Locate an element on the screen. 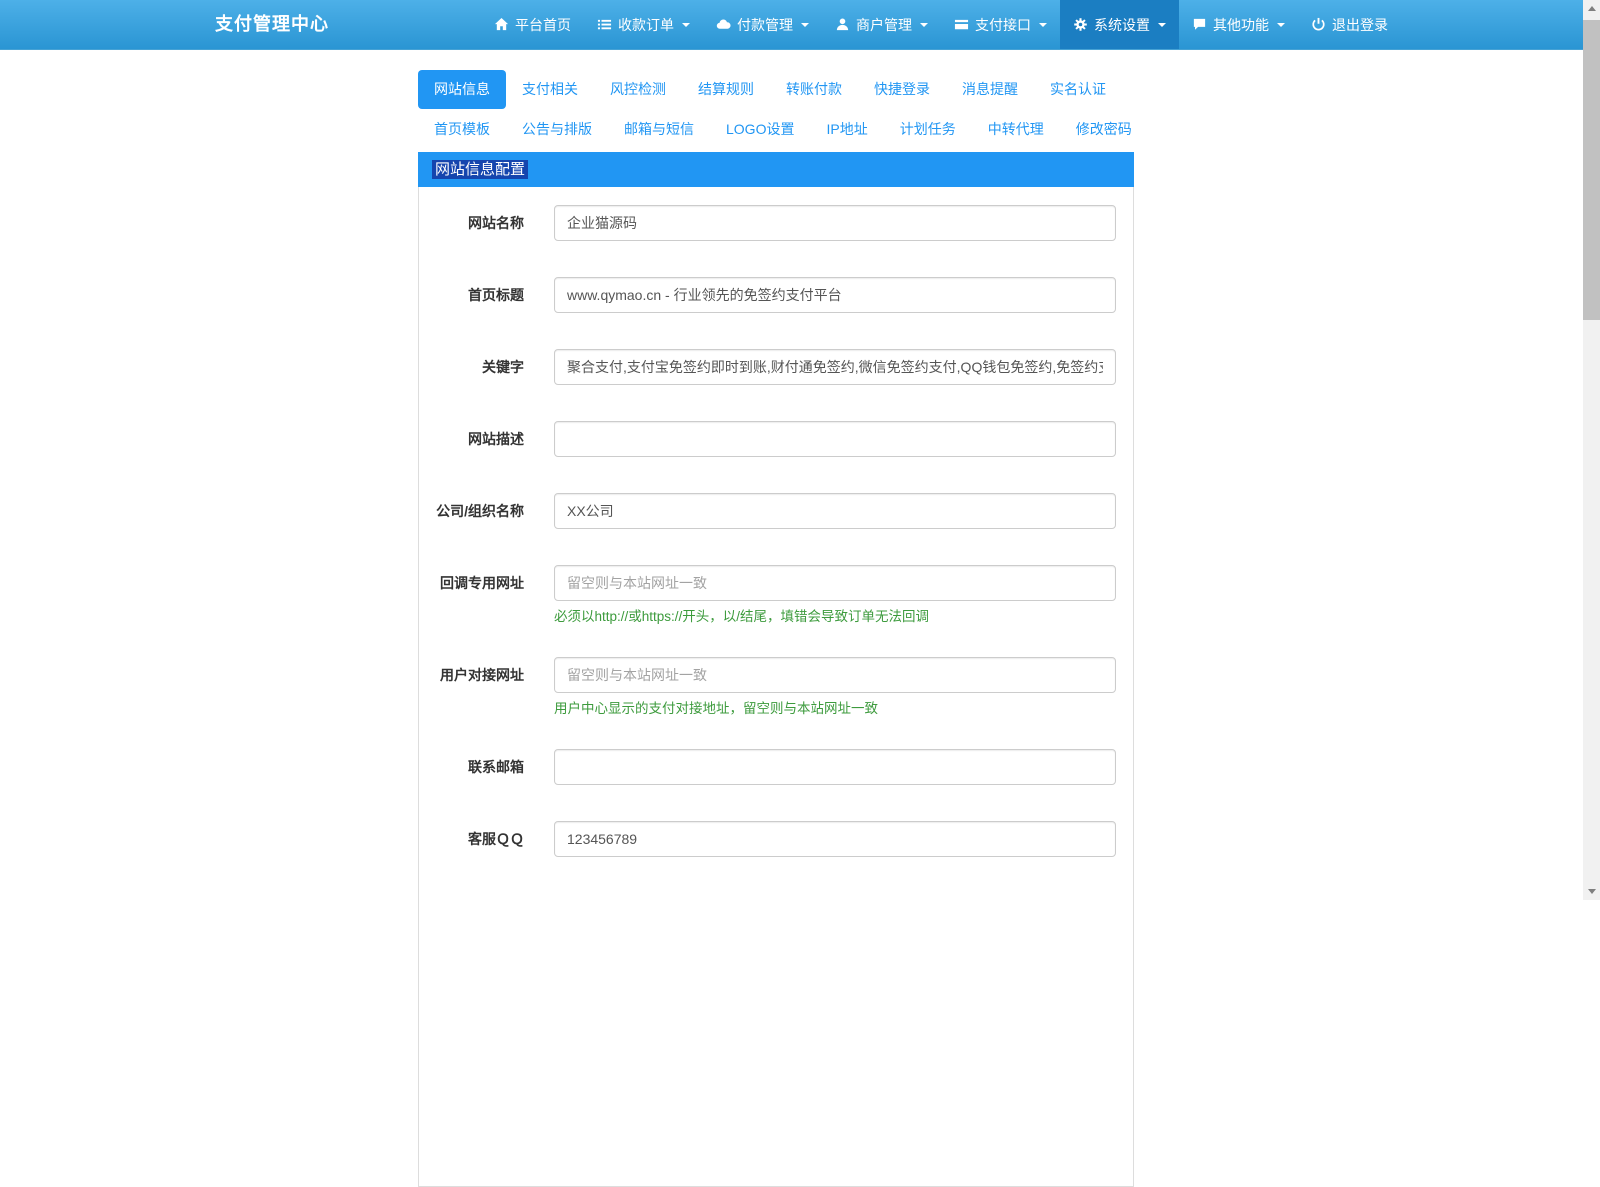  tab: 修改密码 is located at coordinates (1104, 129).